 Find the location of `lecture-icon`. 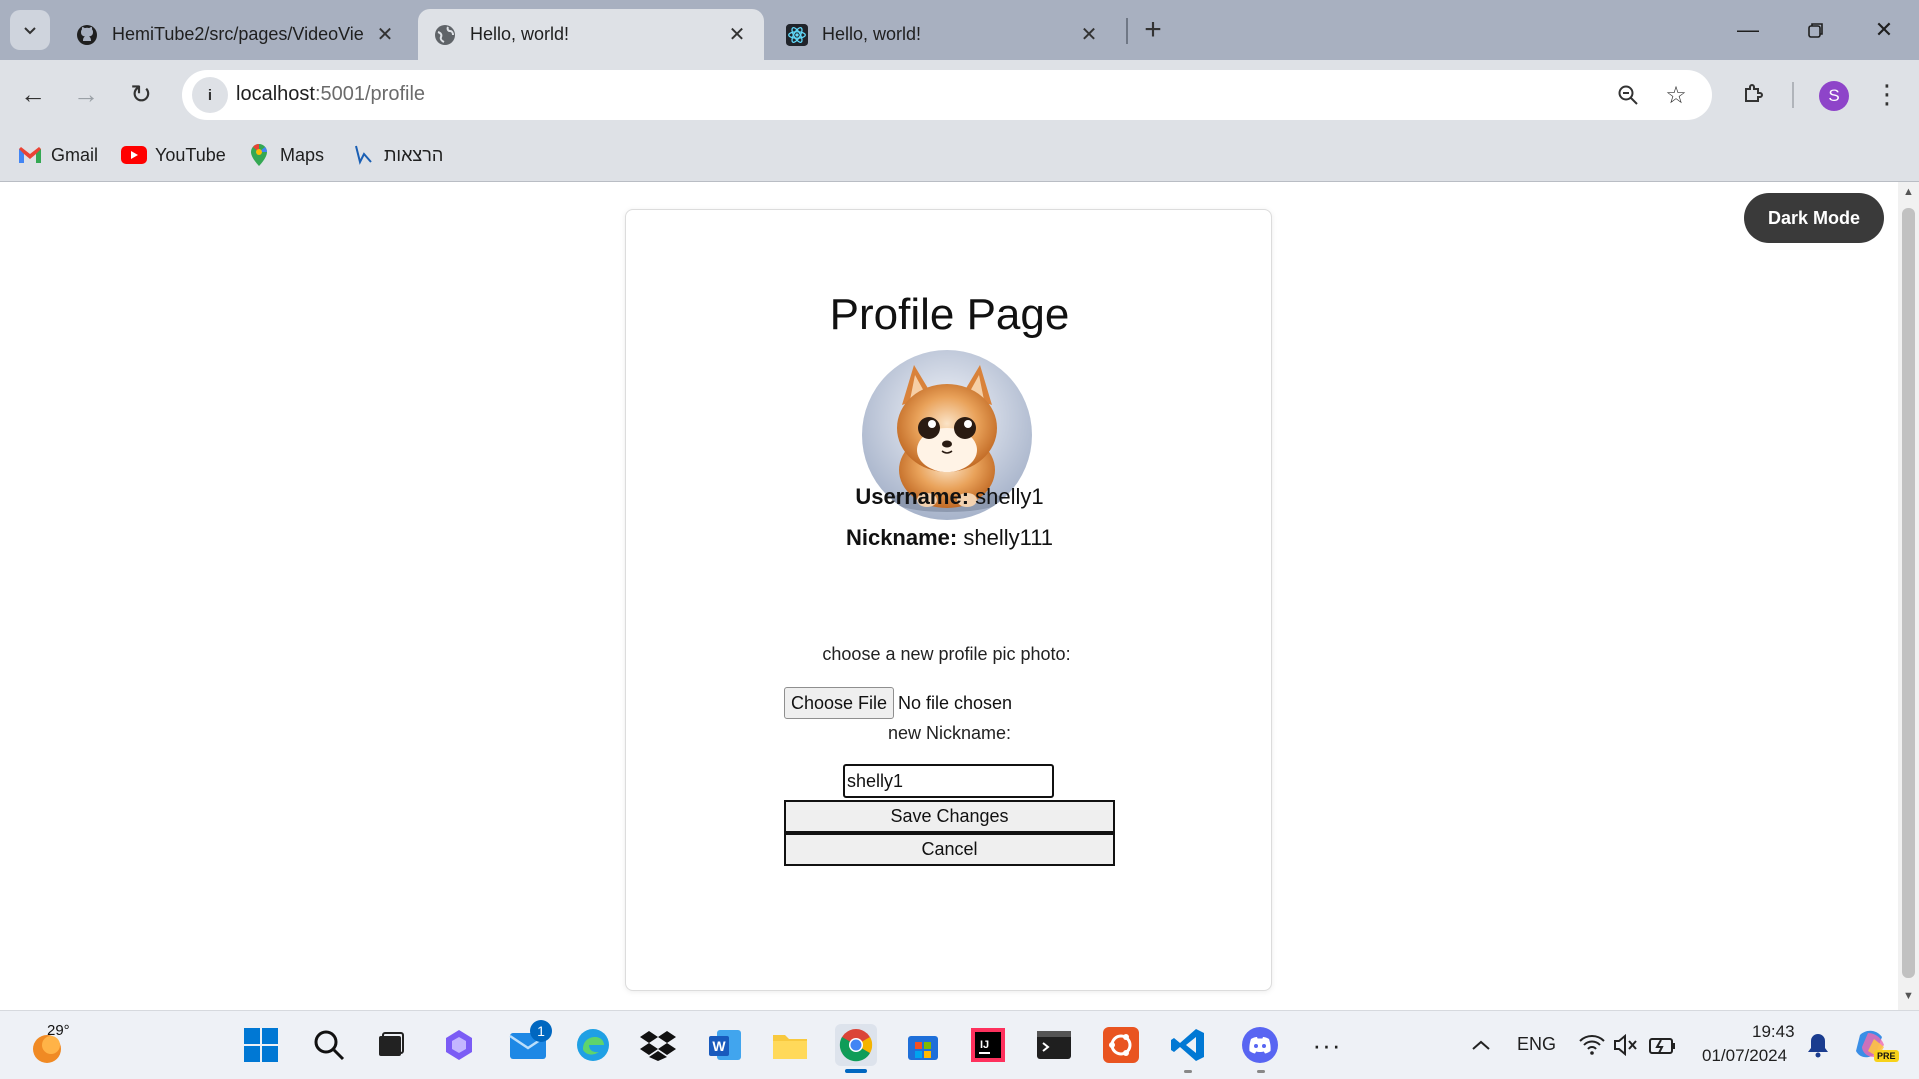

lecture-icon is located at coordinates (363, 155).